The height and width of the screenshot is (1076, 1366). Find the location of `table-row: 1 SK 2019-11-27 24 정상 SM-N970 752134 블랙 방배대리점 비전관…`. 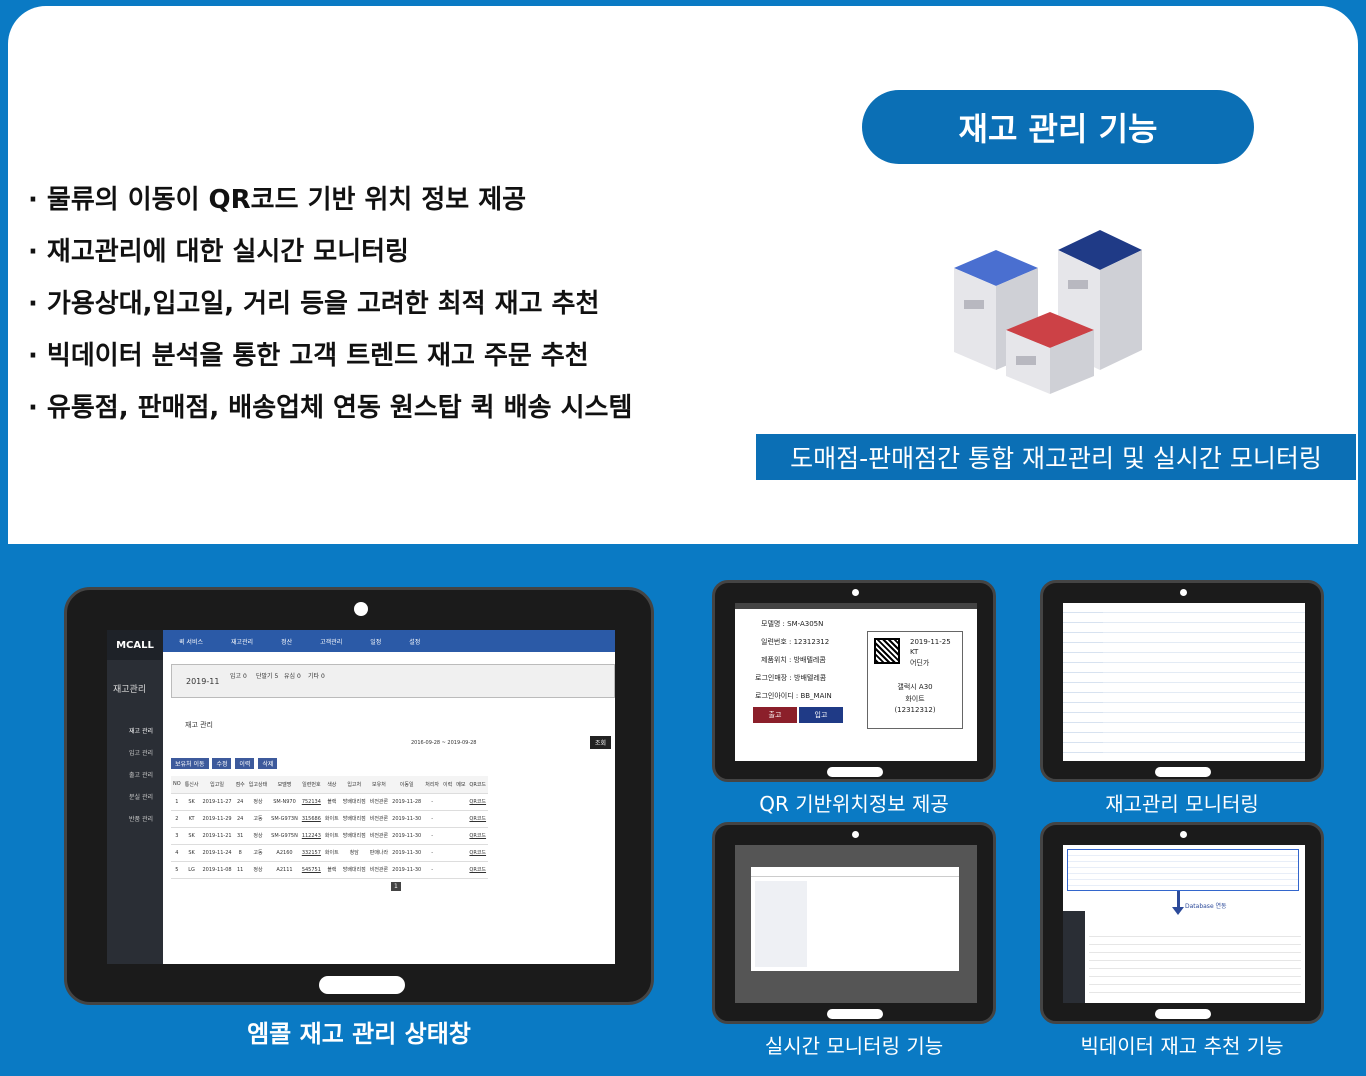

table-row: 1 SK 2019-11-27 24 정상 SM-N970 752134 블랙 방배대리점 비전관… is located at coordinates (330, 802).